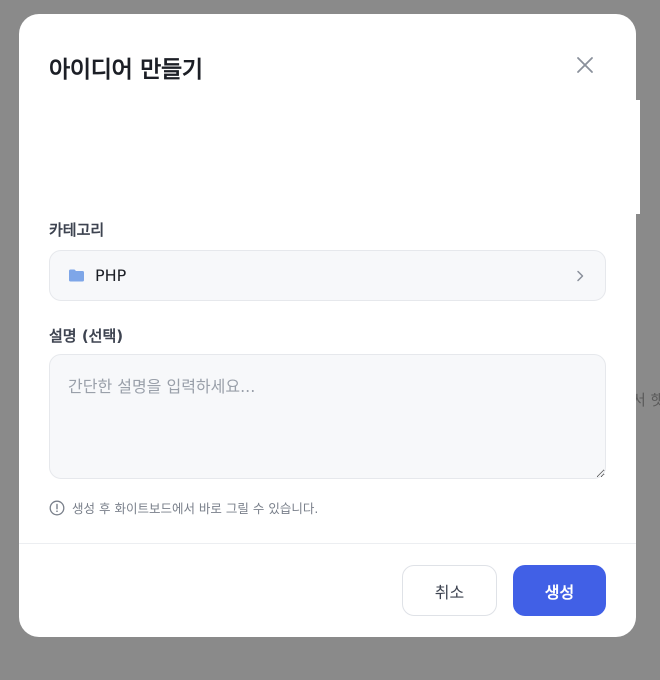  I want to click on create-button: 생성, so click(559, 590).